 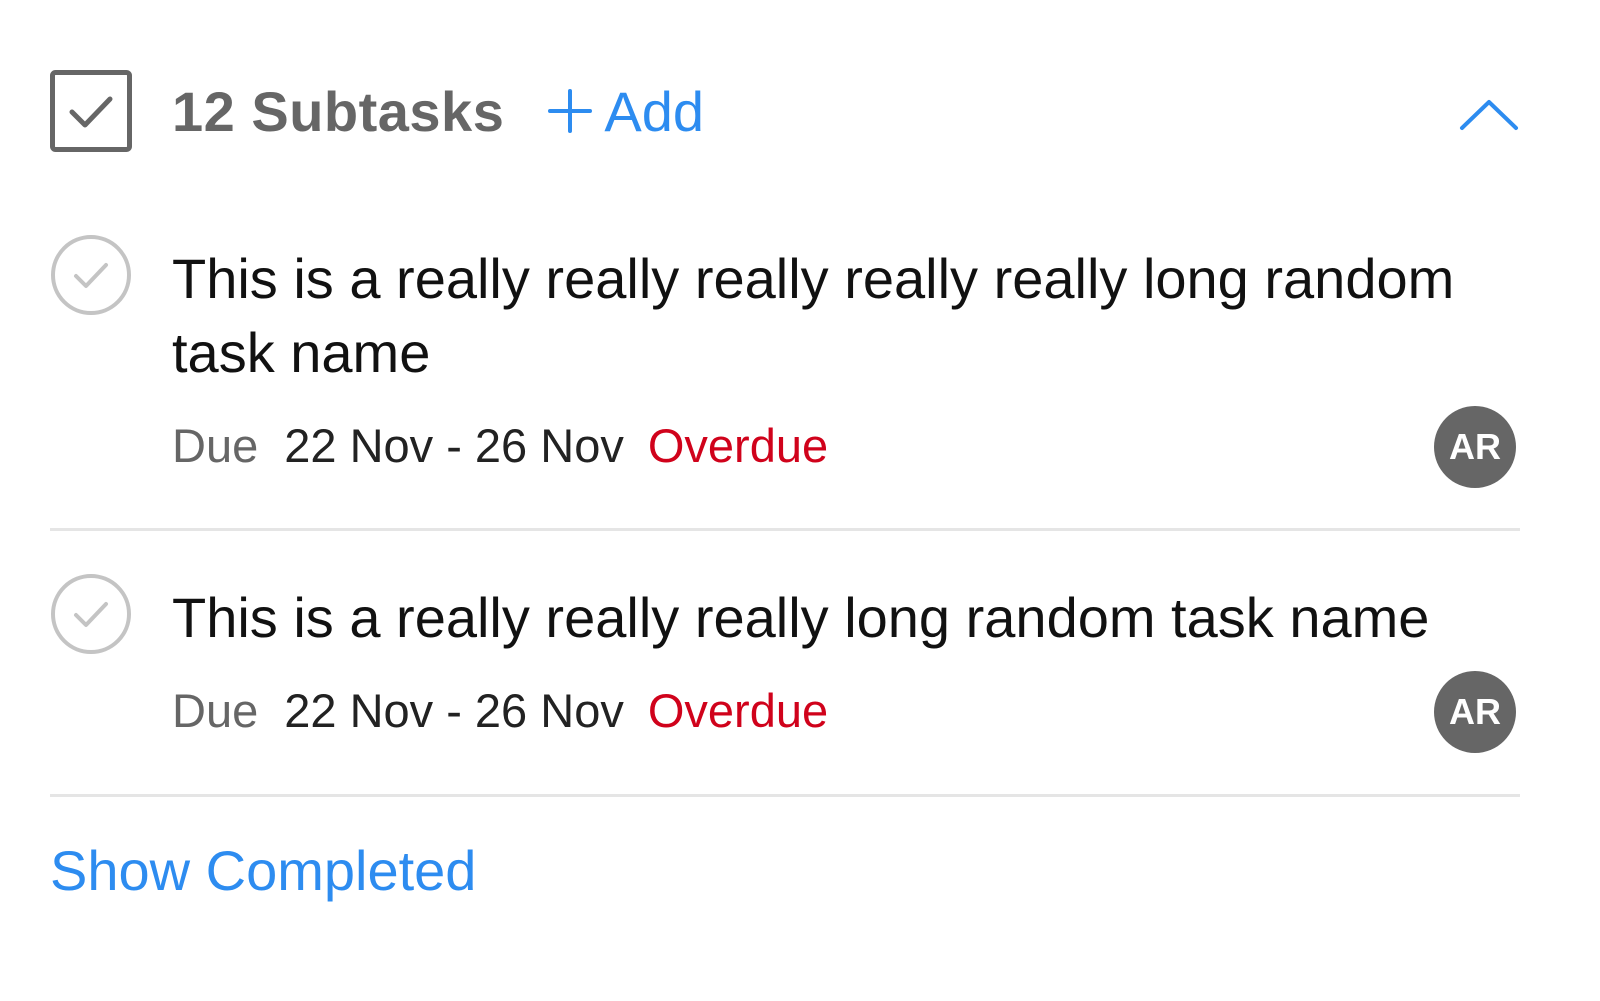 I want to click on add-subtask-label: Add, so click(x=654, y=111).